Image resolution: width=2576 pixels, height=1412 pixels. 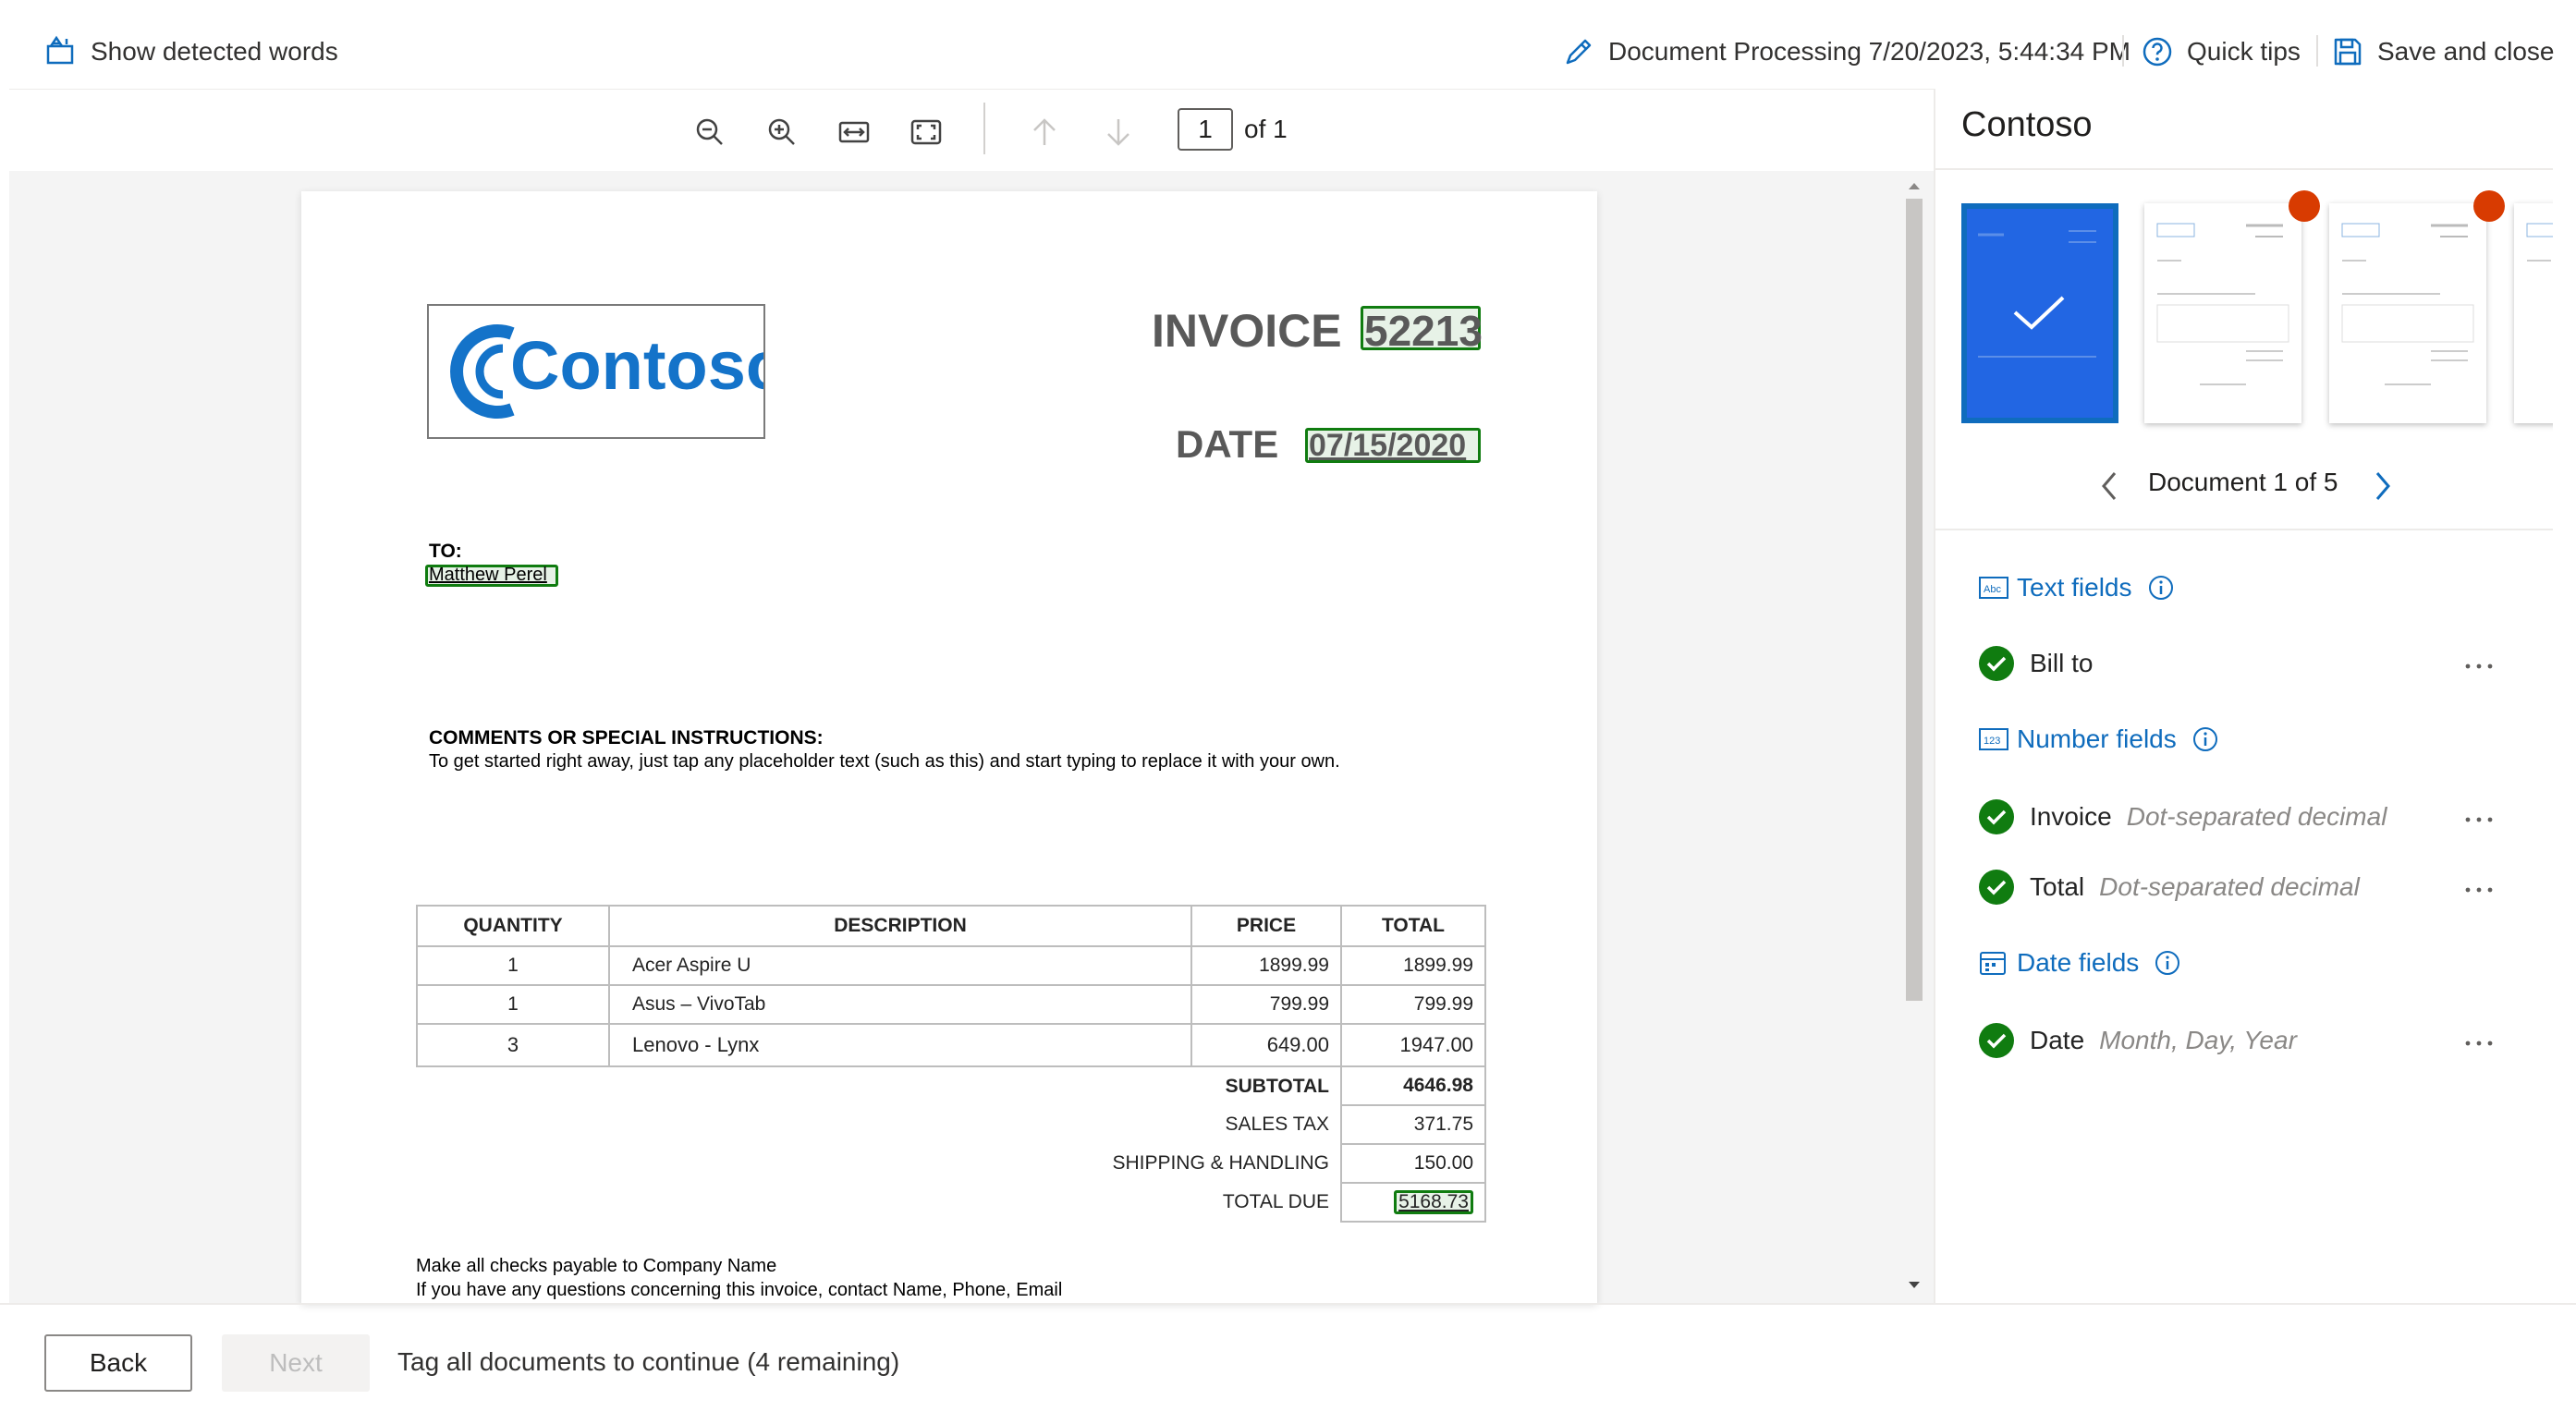 What do you see at coordinates (2442, 52) in the screenshot?
I see `save-and-close-button: Save and close` at bounding box center [2442, 52].